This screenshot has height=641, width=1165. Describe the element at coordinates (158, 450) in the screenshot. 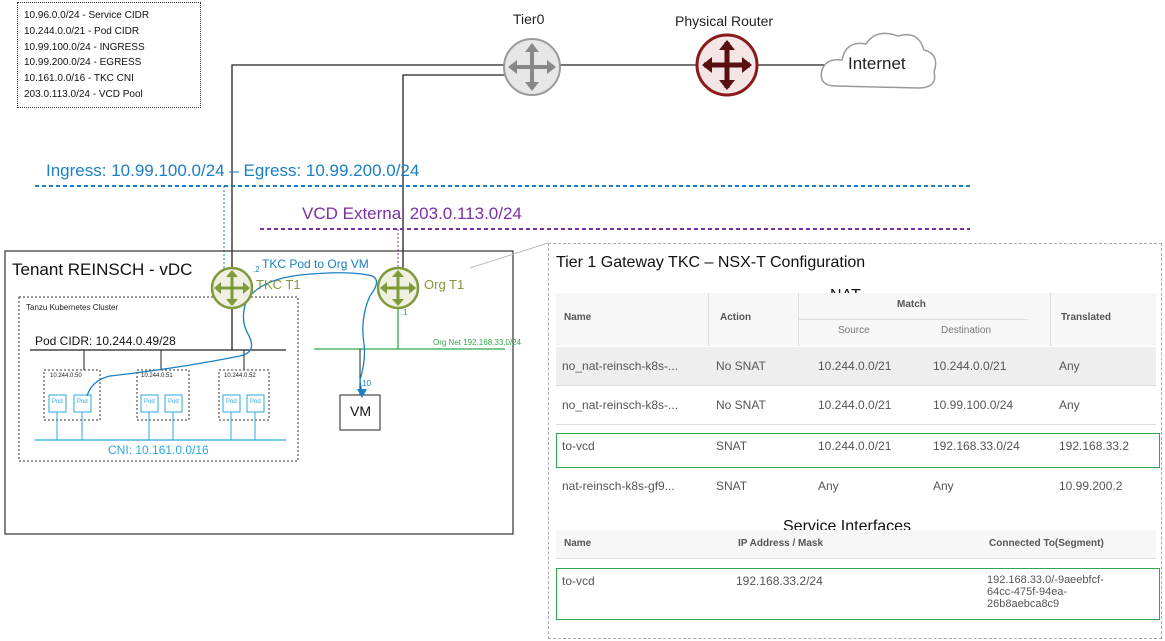

I see `cni-label: CNI: 10.161.0.0/16` at that location.